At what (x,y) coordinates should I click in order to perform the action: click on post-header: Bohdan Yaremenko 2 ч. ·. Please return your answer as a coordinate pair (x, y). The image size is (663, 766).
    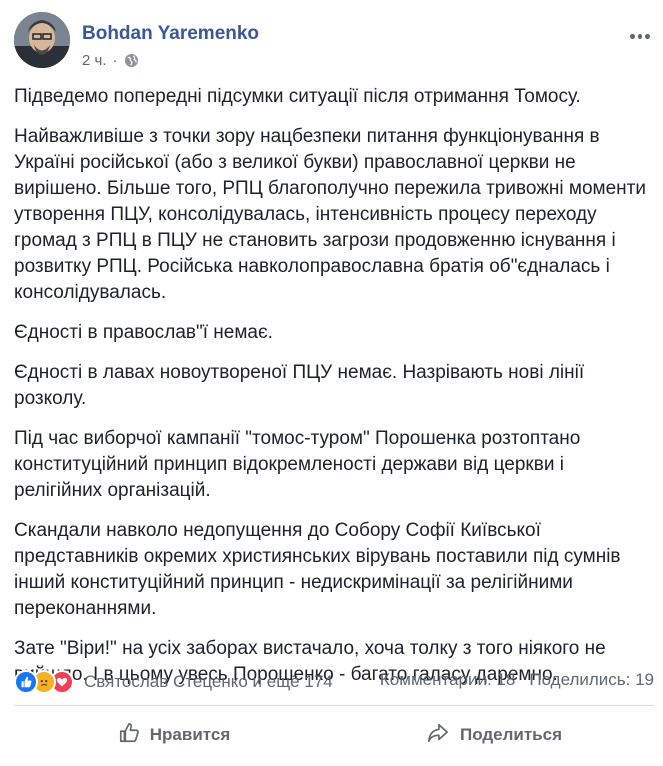
    Looking at the image, I should click on (334, 42).